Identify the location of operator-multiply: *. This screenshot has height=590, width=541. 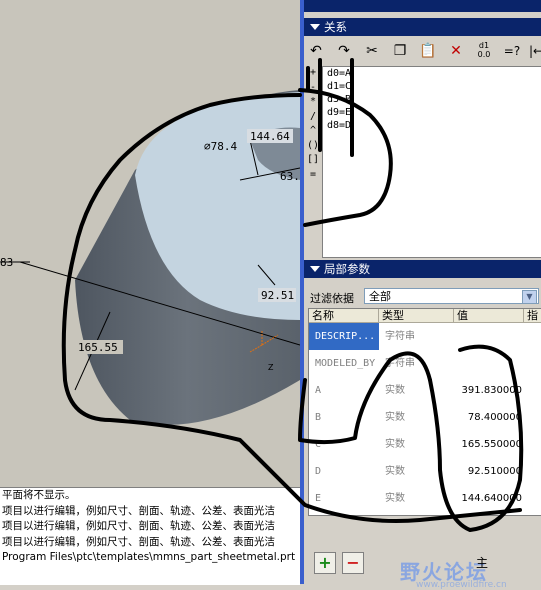
(313, 102).